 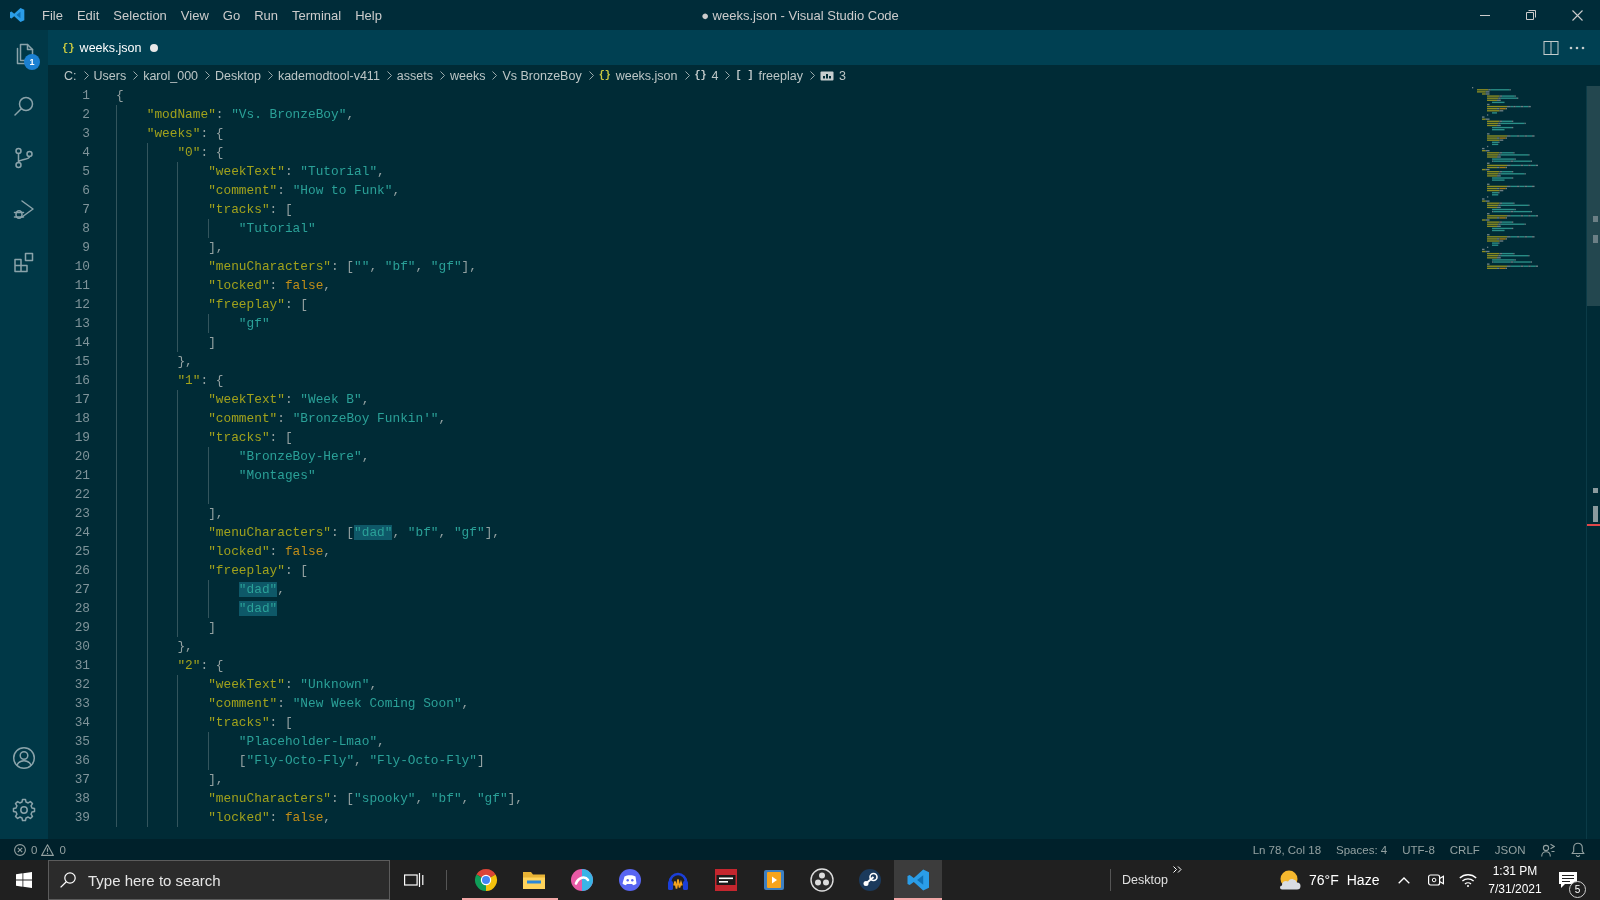 I want to click on scrollbar, so click(x=1593, y=462).